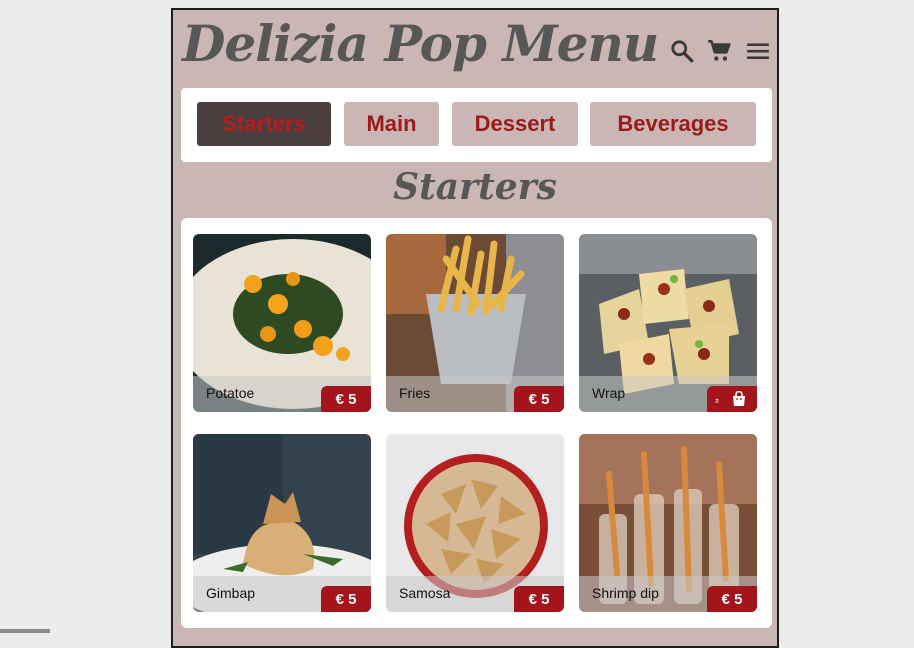  I want to click on section-title: Starters, so click(475, 187).